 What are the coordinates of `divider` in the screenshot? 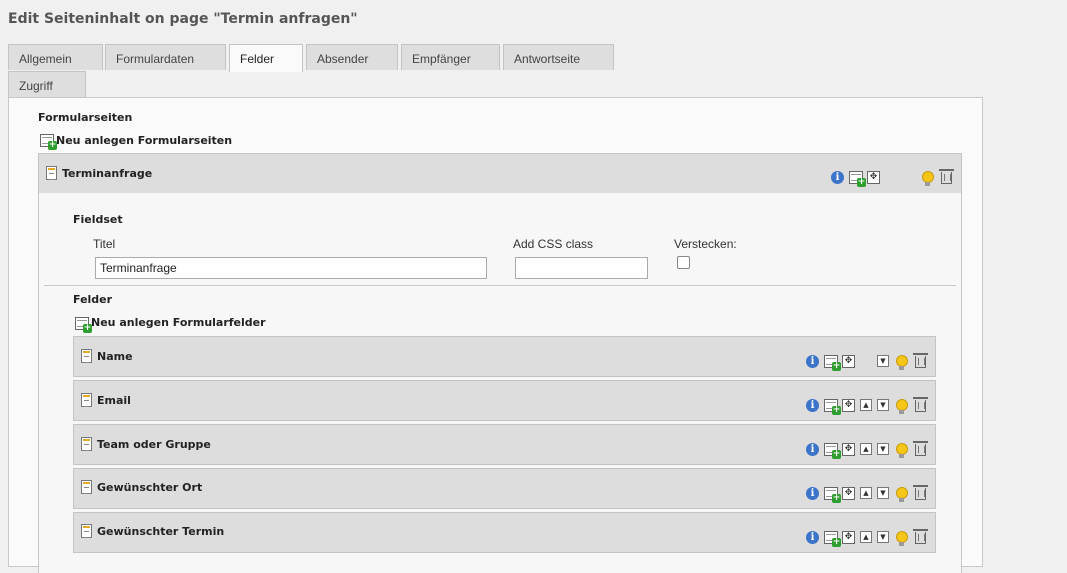 It's located at (500, 285).